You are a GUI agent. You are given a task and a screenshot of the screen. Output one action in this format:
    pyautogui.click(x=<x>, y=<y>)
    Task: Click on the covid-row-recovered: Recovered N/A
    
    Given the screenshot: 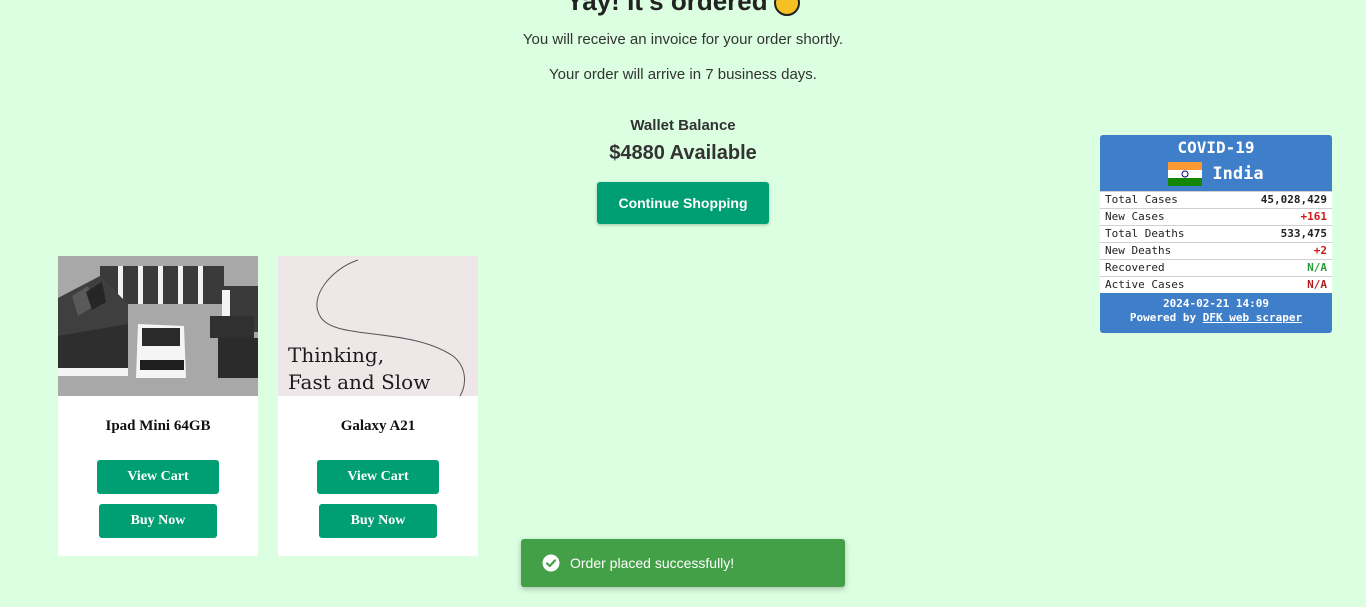 What is the action you would take?
    pyautogui.click(x=1216, y=267)
    